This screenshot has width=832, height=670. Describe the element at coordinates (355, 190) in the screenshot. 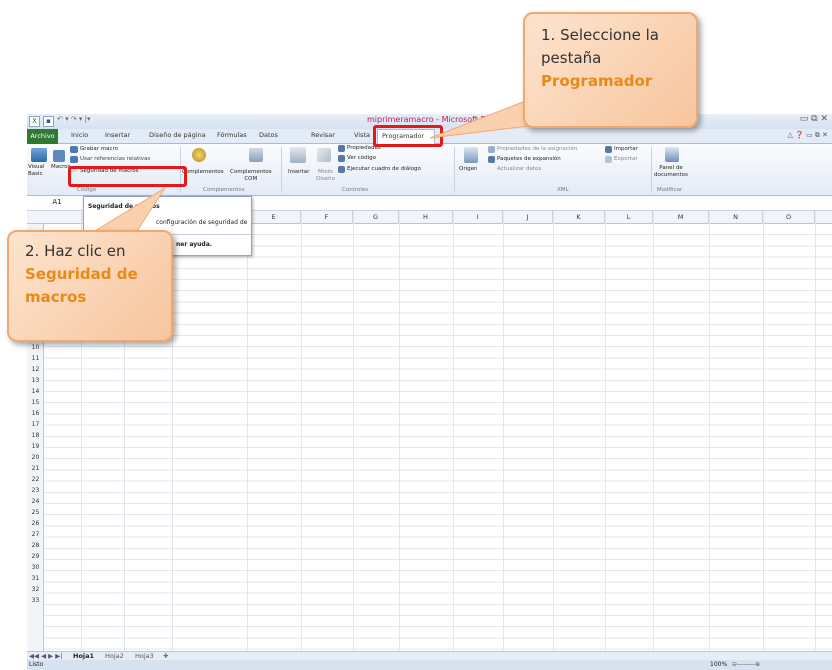

I see `group-controles-label: Controles` at that location.